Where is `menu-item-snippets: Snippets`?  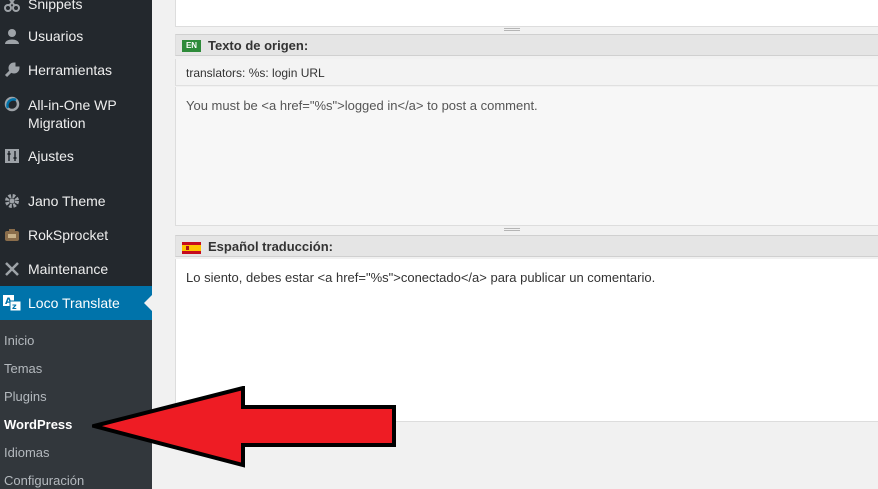
menu-item-snippets: Snippets is located at coordinates (76, 7).